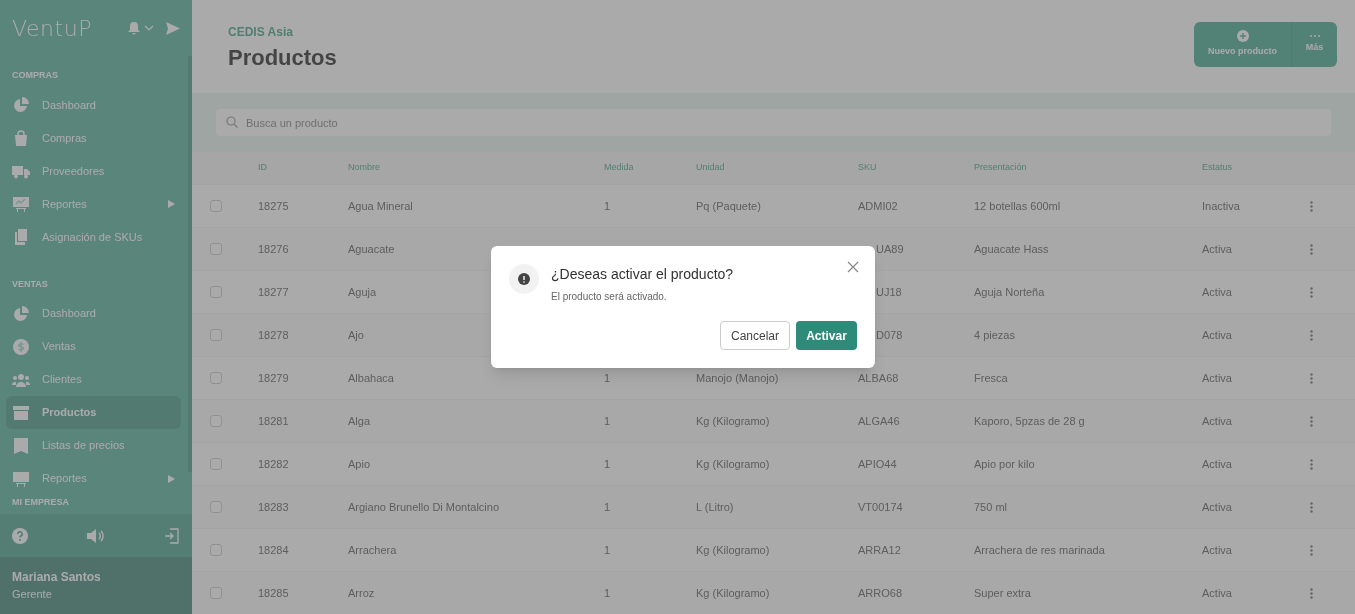  What do you see at coordinates (93, 412) in the screenshot?
I see `nav-item: Productos` at bounding box center [93, 412].